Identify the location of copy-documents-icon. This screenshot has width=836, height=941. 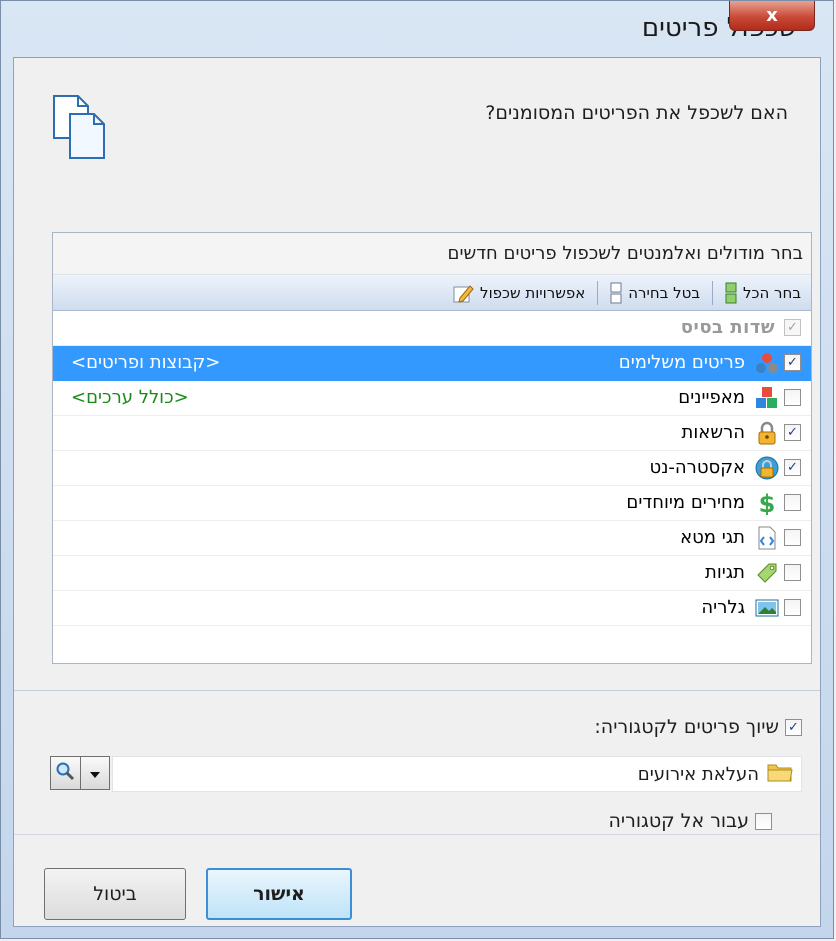
(80, 129).